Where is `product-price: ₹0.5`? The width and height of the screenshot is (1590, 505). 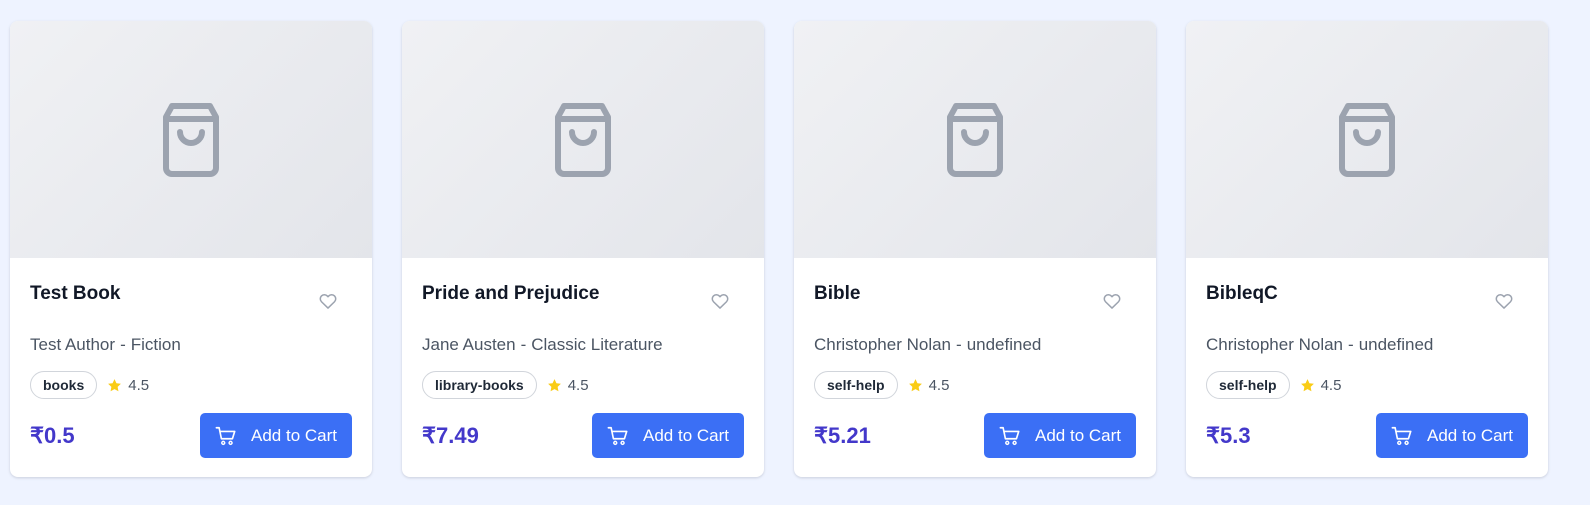
product-price: ₹0.5 is located at coordinates (52, 435).